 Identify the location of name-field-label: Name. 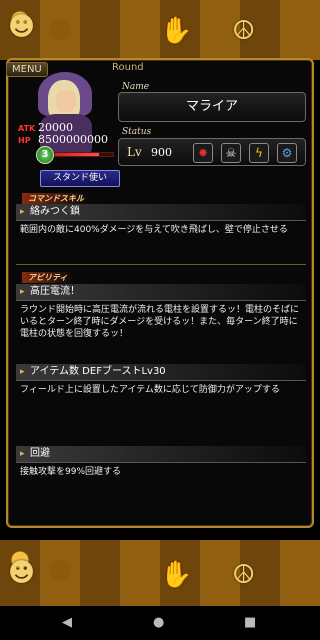
(136, 87).